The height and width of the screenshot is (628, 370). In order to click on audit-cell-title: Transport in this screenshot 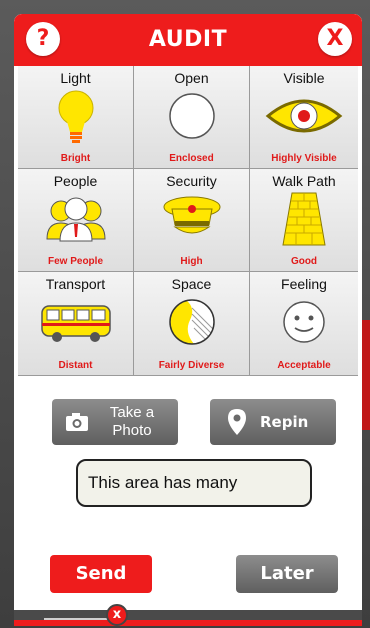, I will do `click(75, 284)`.